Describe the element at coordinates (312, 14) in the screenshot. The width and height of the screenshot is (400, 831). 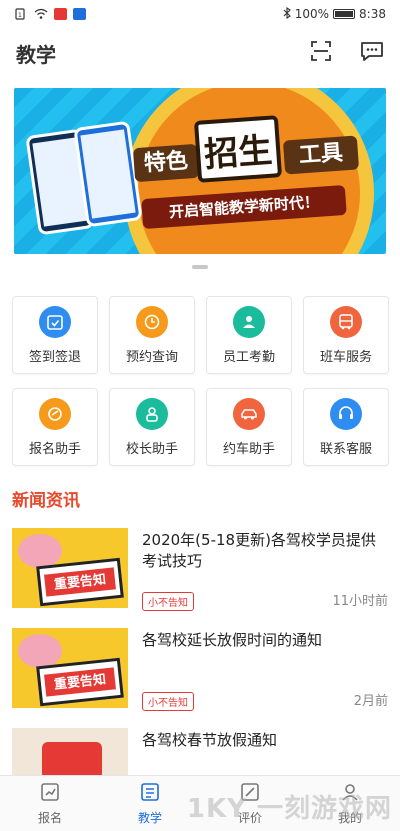
I see `battery-percent: 100%` at that location.